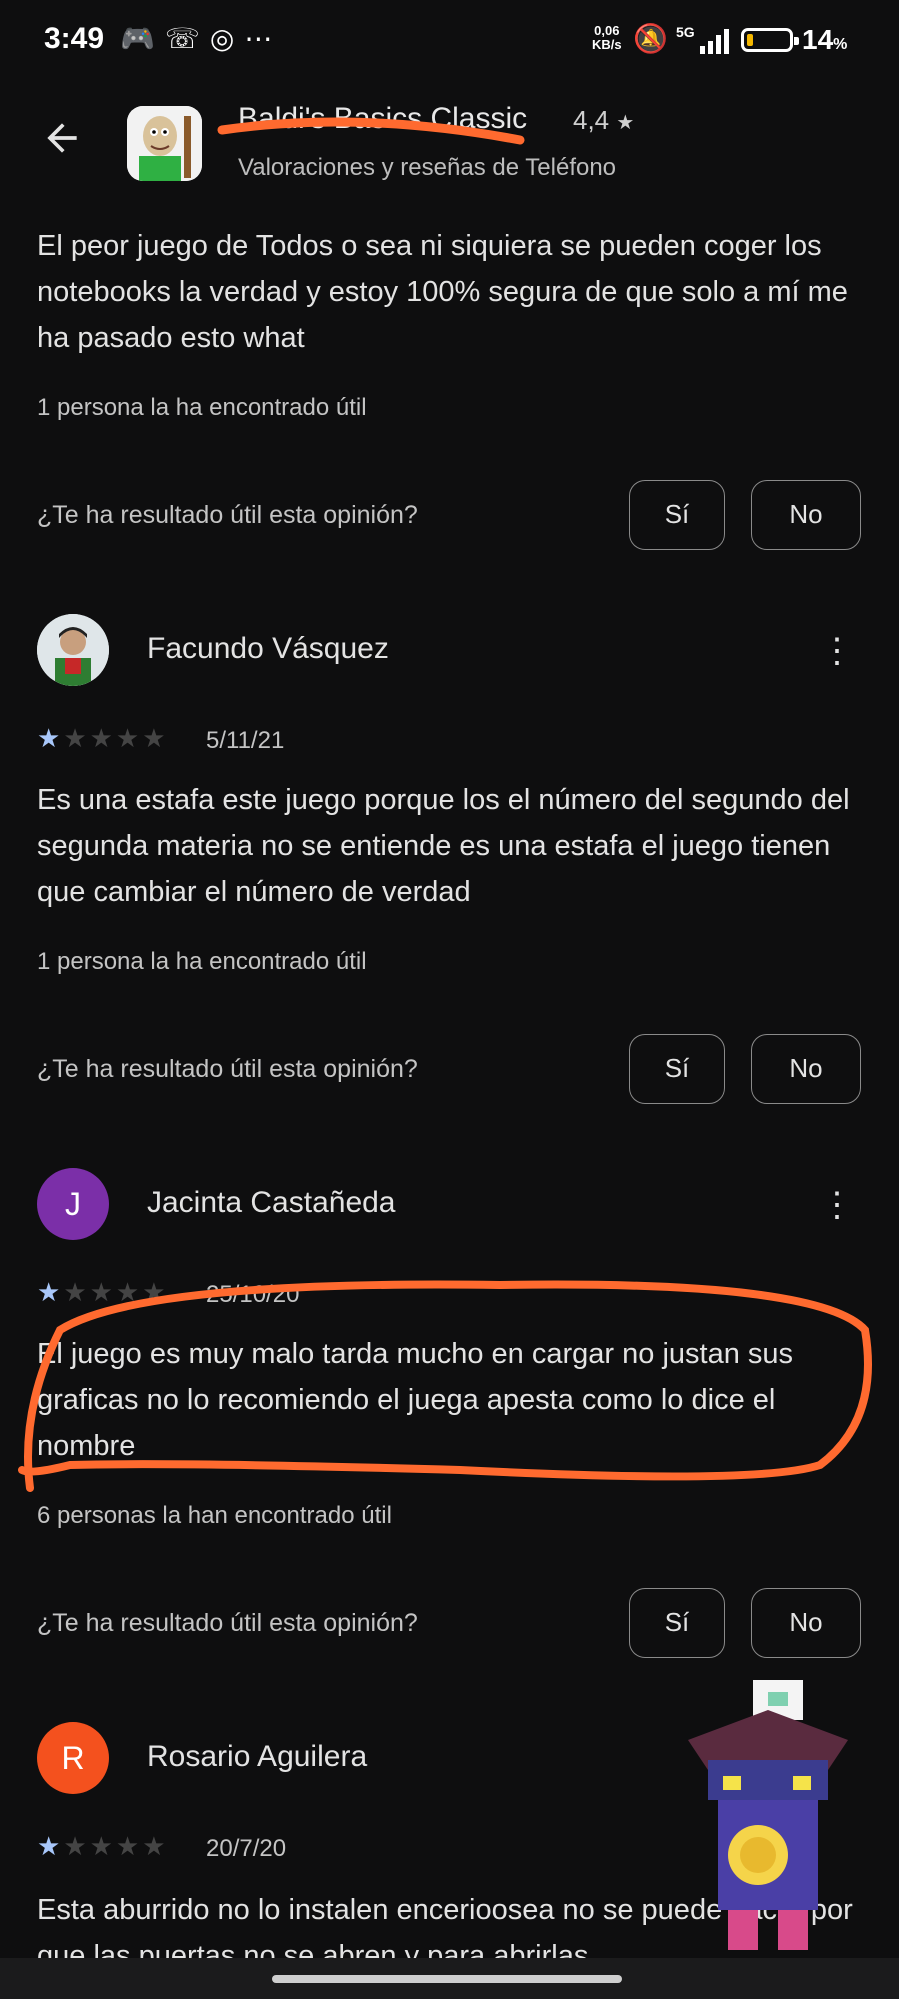 The height and width of the screenshot is (1999, 899). I want to click on character-sticker, so click(768, 1815).